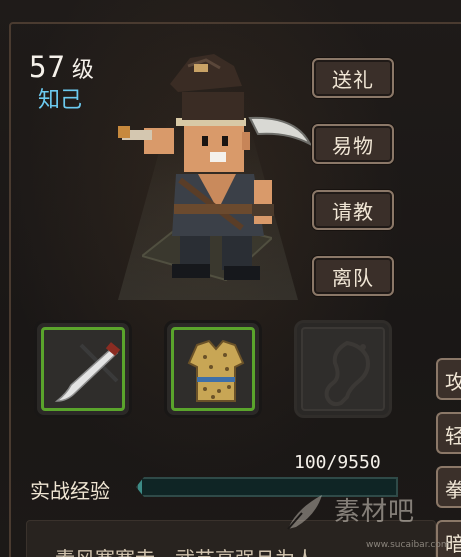 The image size is (461, 557). Describe the element at coordinates (216, 370) in the screenshot. I see `leopard-armor-icon` at that location.